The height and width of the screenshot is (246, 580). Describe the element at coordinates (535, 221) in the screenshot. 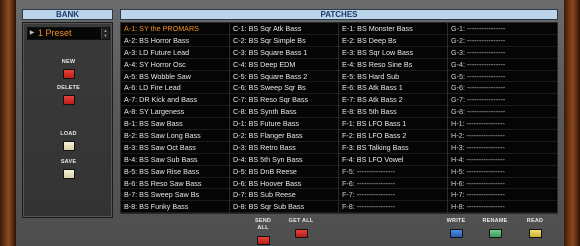

I see `read-label: READ` at that location.